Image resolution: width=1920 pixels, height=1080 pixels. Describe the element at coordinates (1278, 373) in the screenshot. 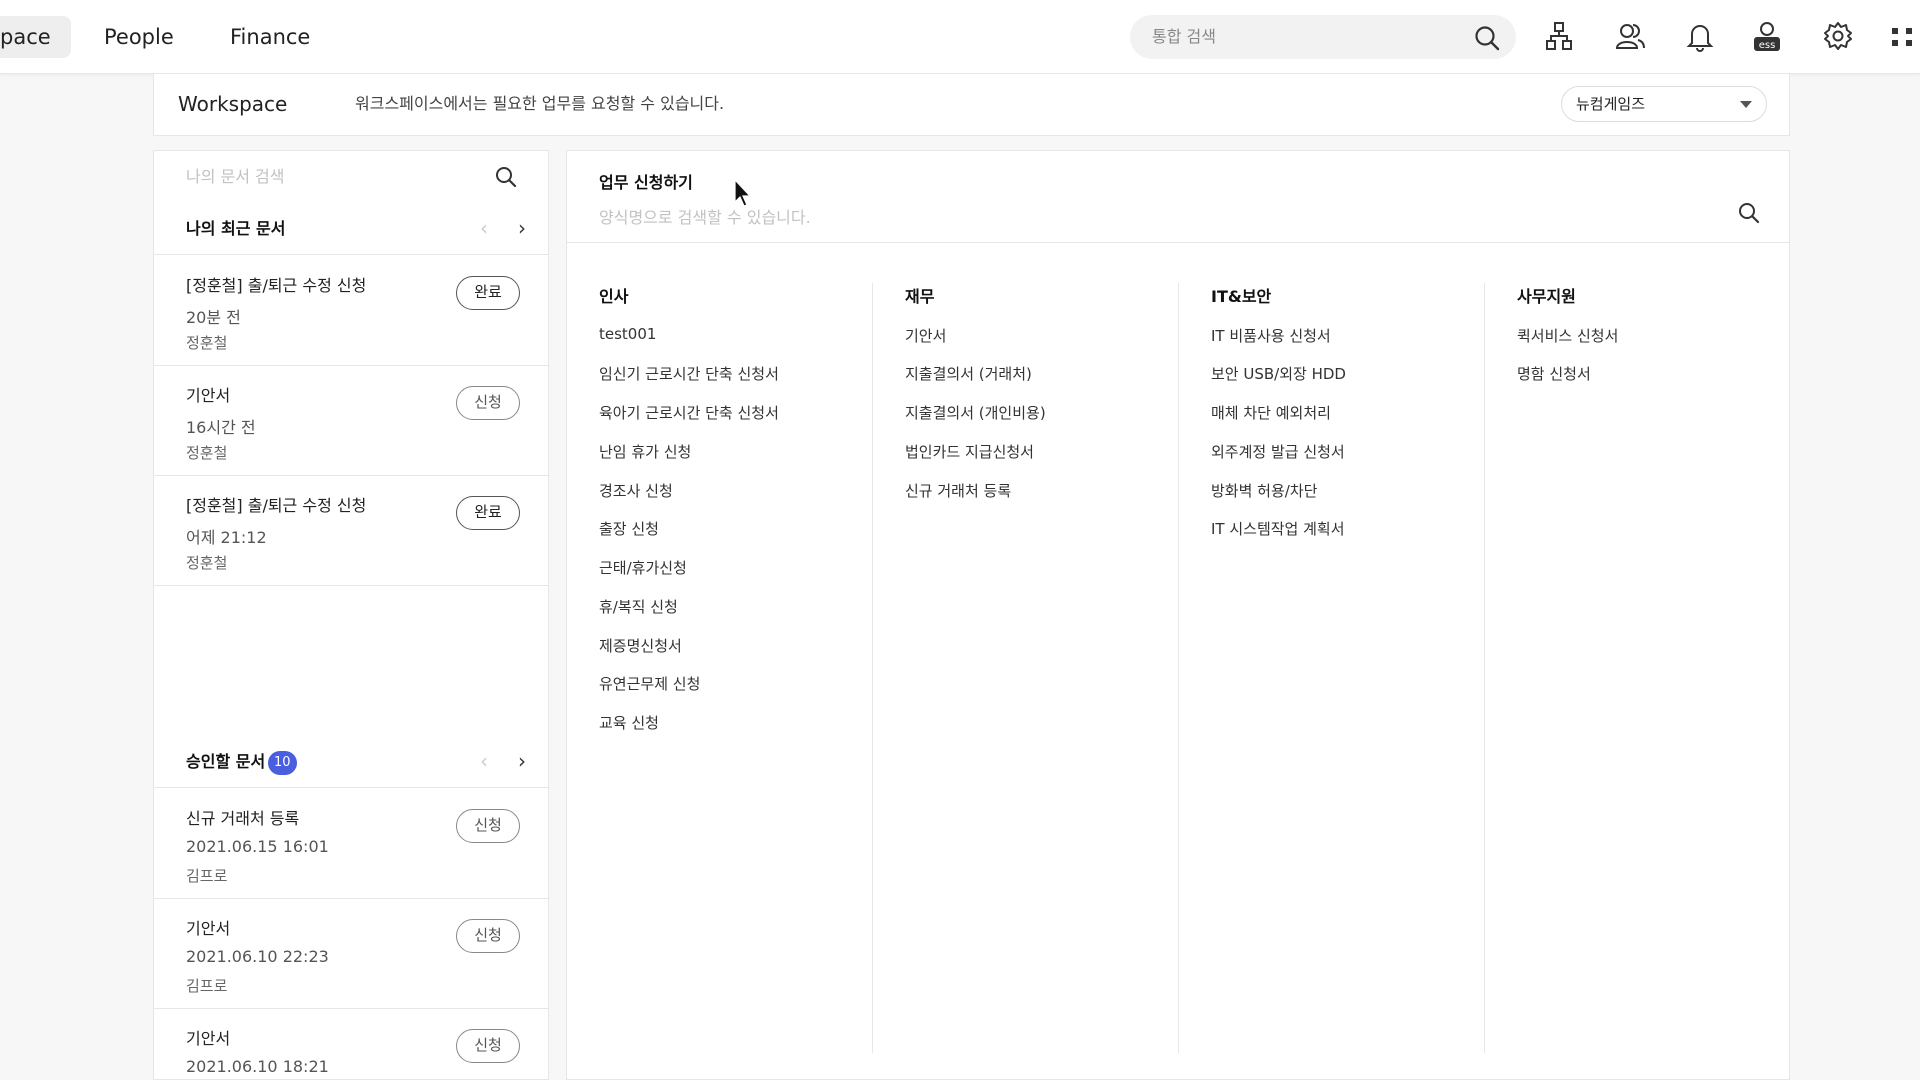

I see `form-link: 보안 USB/외장 HDD` at that location.